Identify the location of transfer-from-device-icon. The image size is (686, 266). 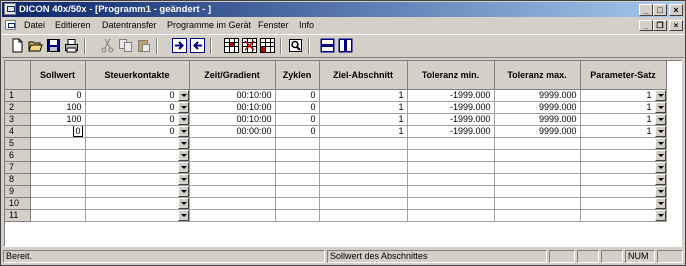
(197, 45).